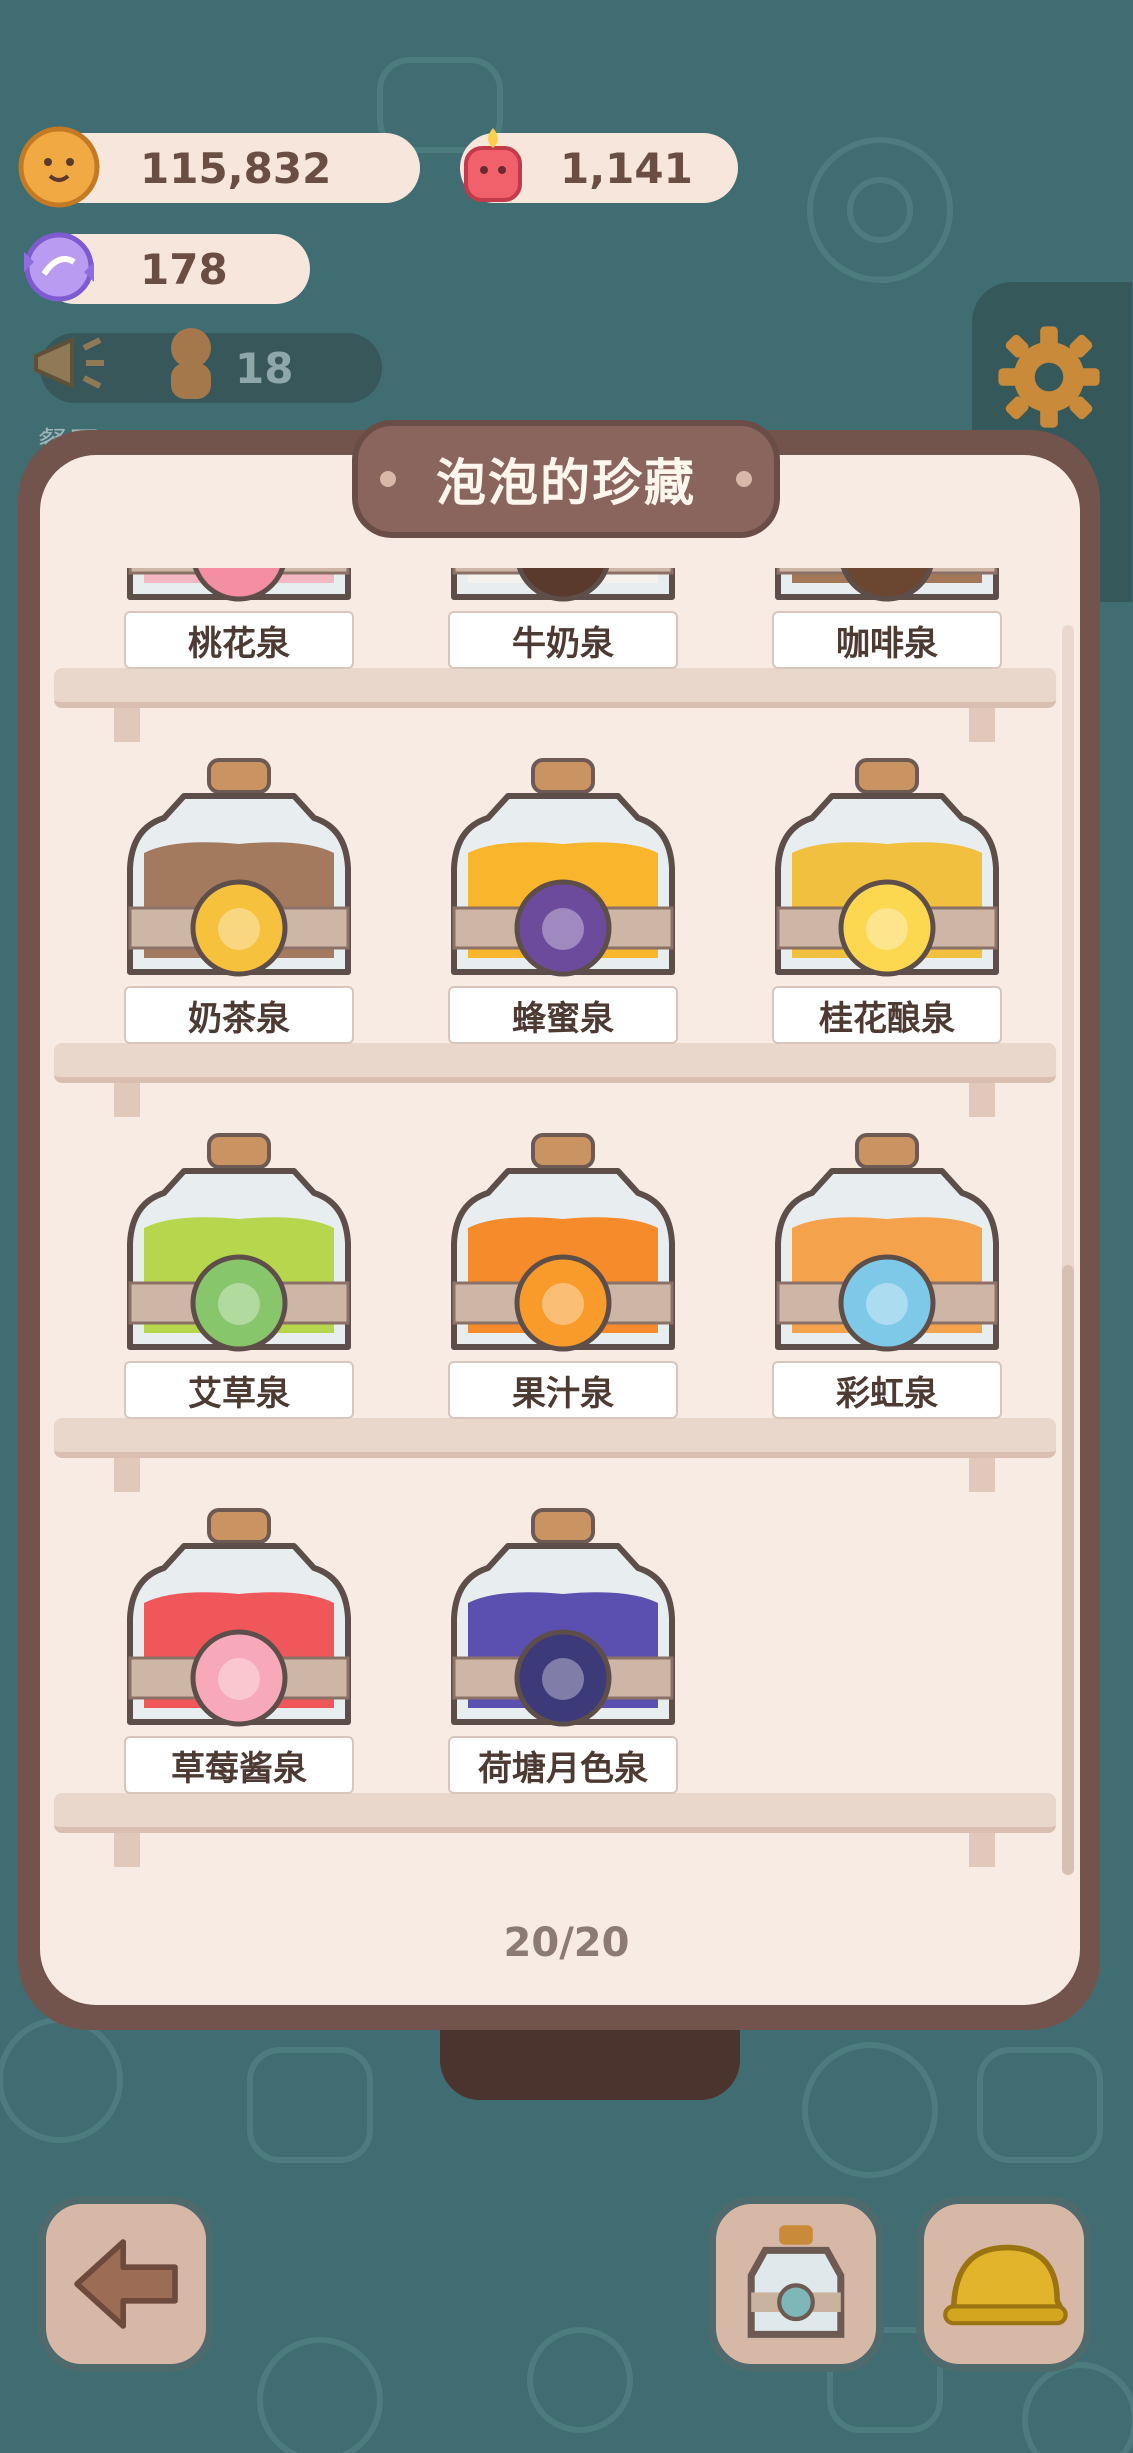 Image resolution: width=1133 pixels, height=2453 pixels. I want to click on candy-icon, so click(59, 267).